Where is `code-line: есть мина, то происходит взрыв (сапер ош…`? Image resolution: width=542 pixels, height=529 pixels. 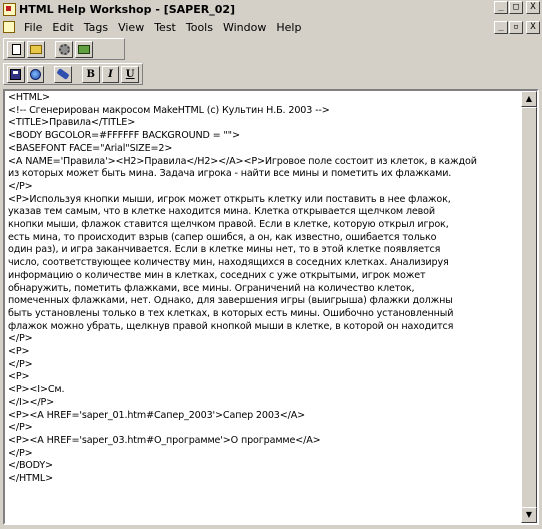
code-line: есть мина, то происходит взрыв (сапер ош… is located at coordinates (222, 237).